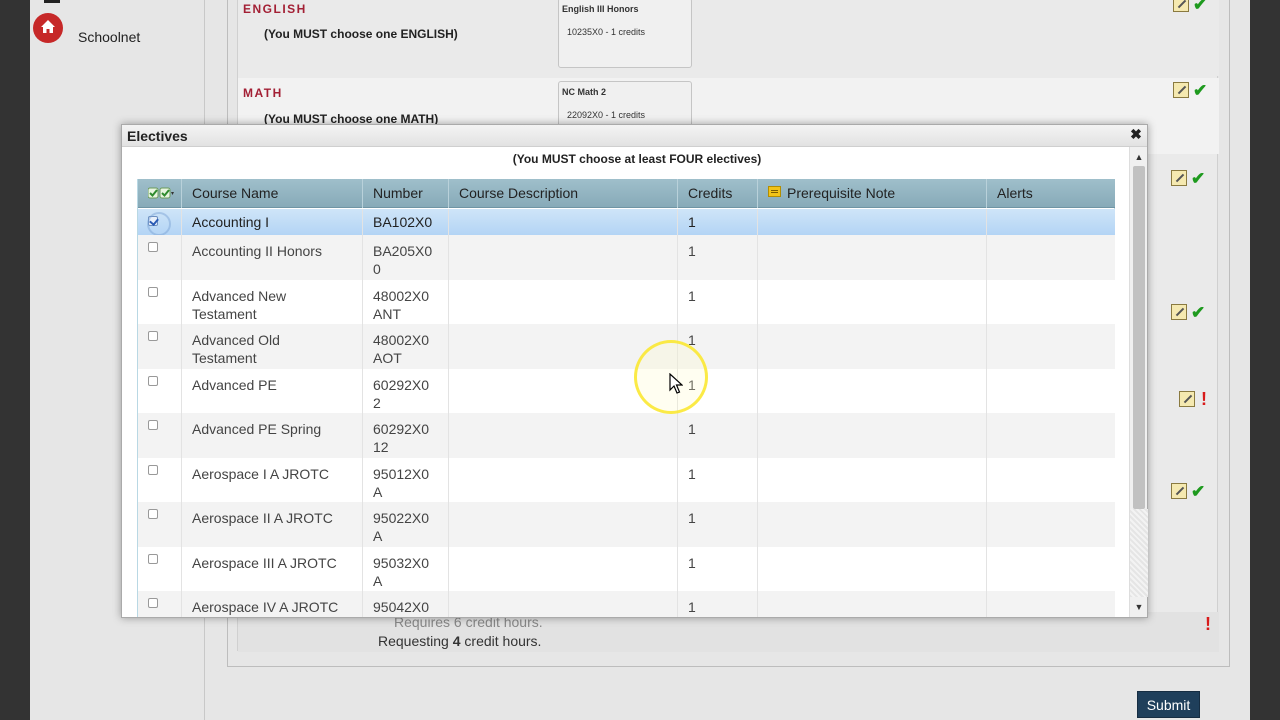  Describe the element at coordinates (48, 28) in the screenshot. I see `home-icon` at that location.